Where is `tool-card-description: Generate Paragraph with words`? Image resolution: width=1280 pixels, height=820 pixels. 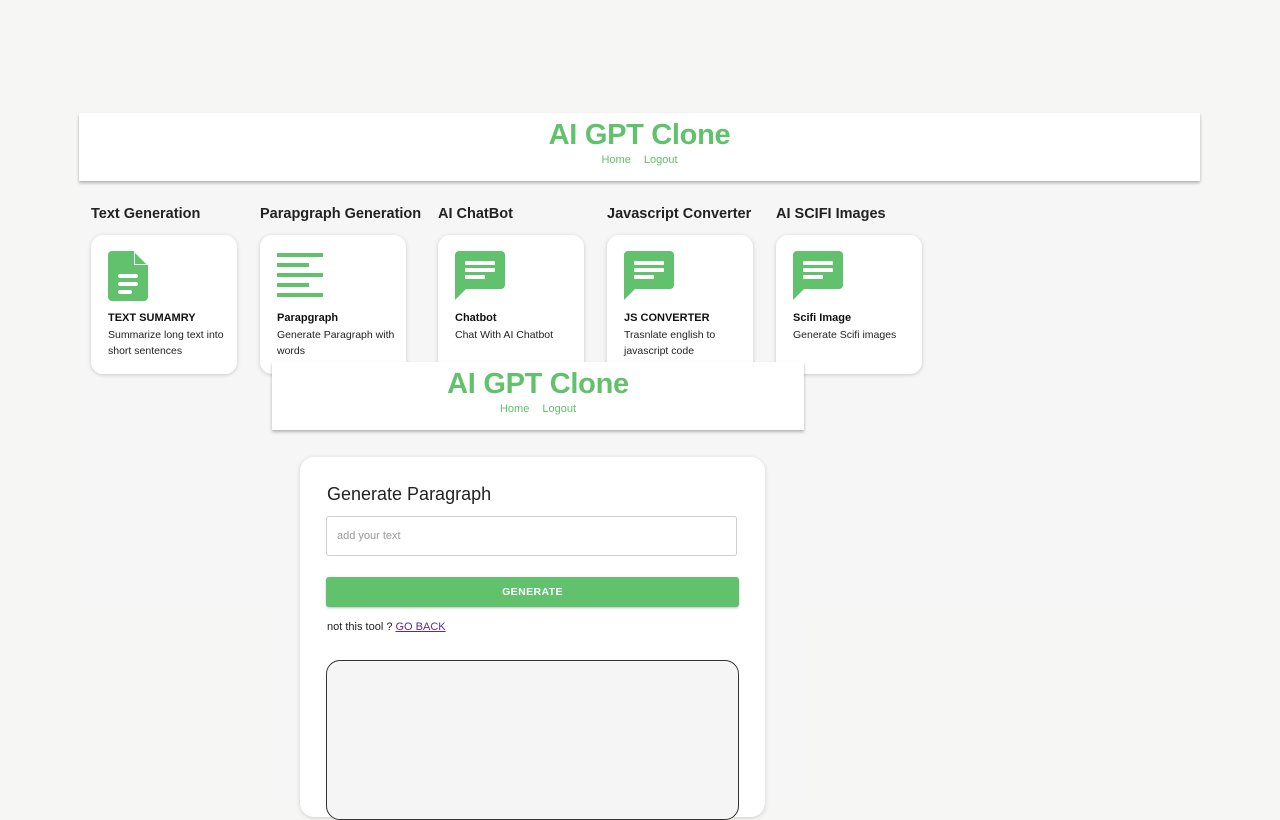 tool-card-description: Generate Paragraph with words is located at coordinates (336, 343).